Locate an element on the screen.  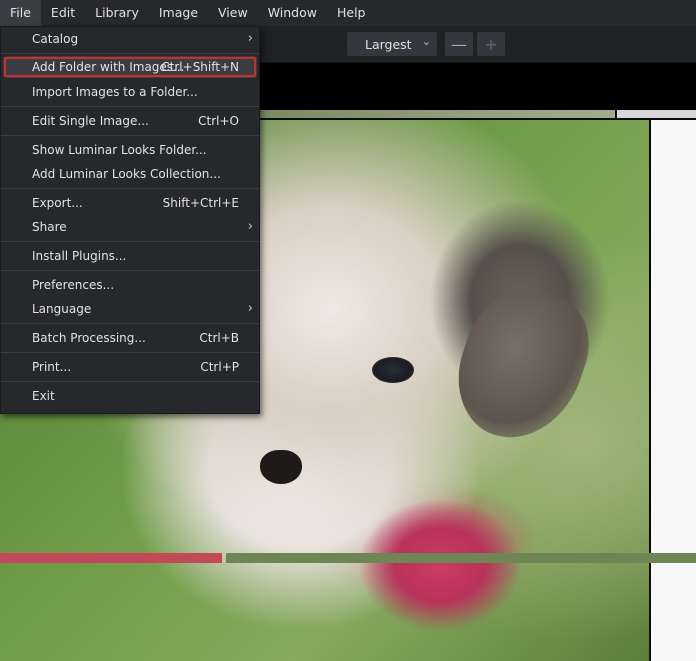
menu-help: Help is located at coordinates (351, 13).